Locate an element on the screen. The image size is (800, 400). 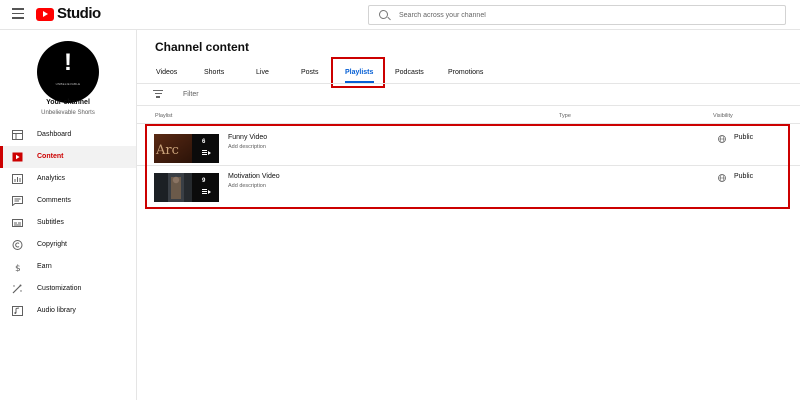
filter-input: Filter is located at coordinates (191, 94).